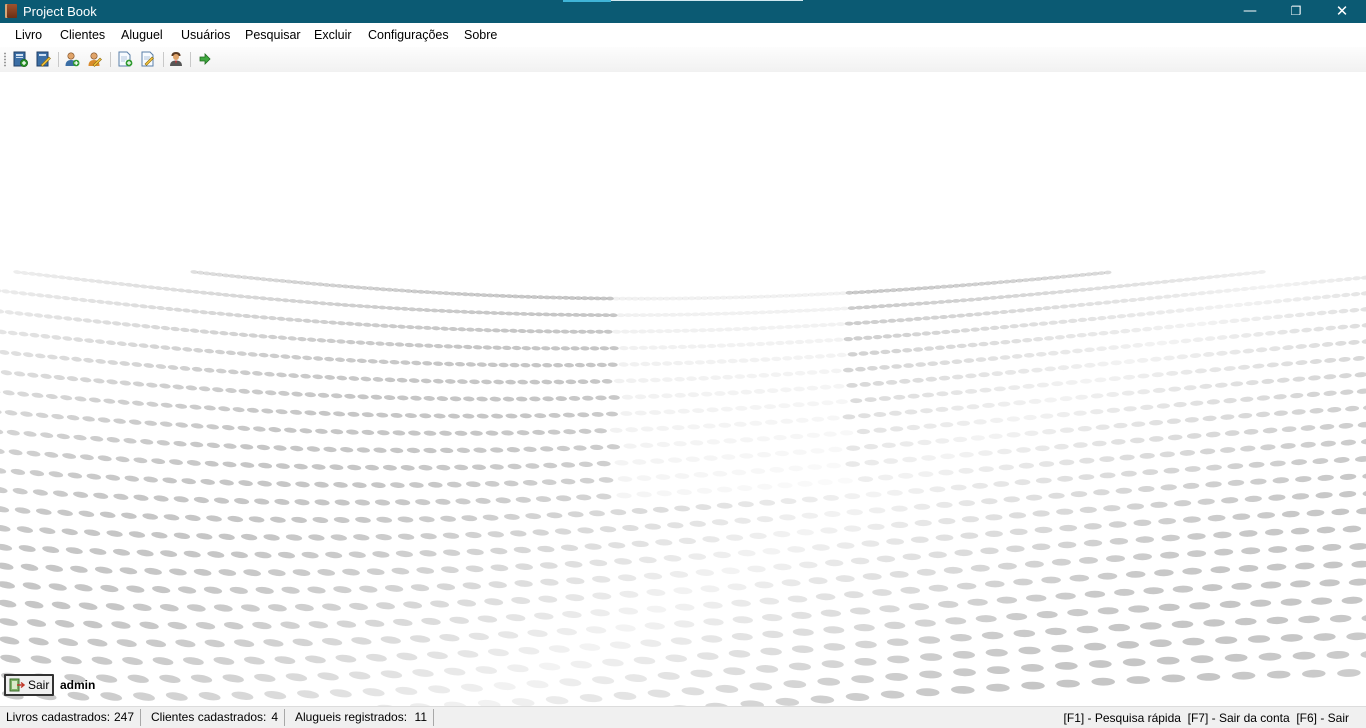 This screenshot has height=728, width=1366. I want to click on admin-user-icon, so click(176, 59).